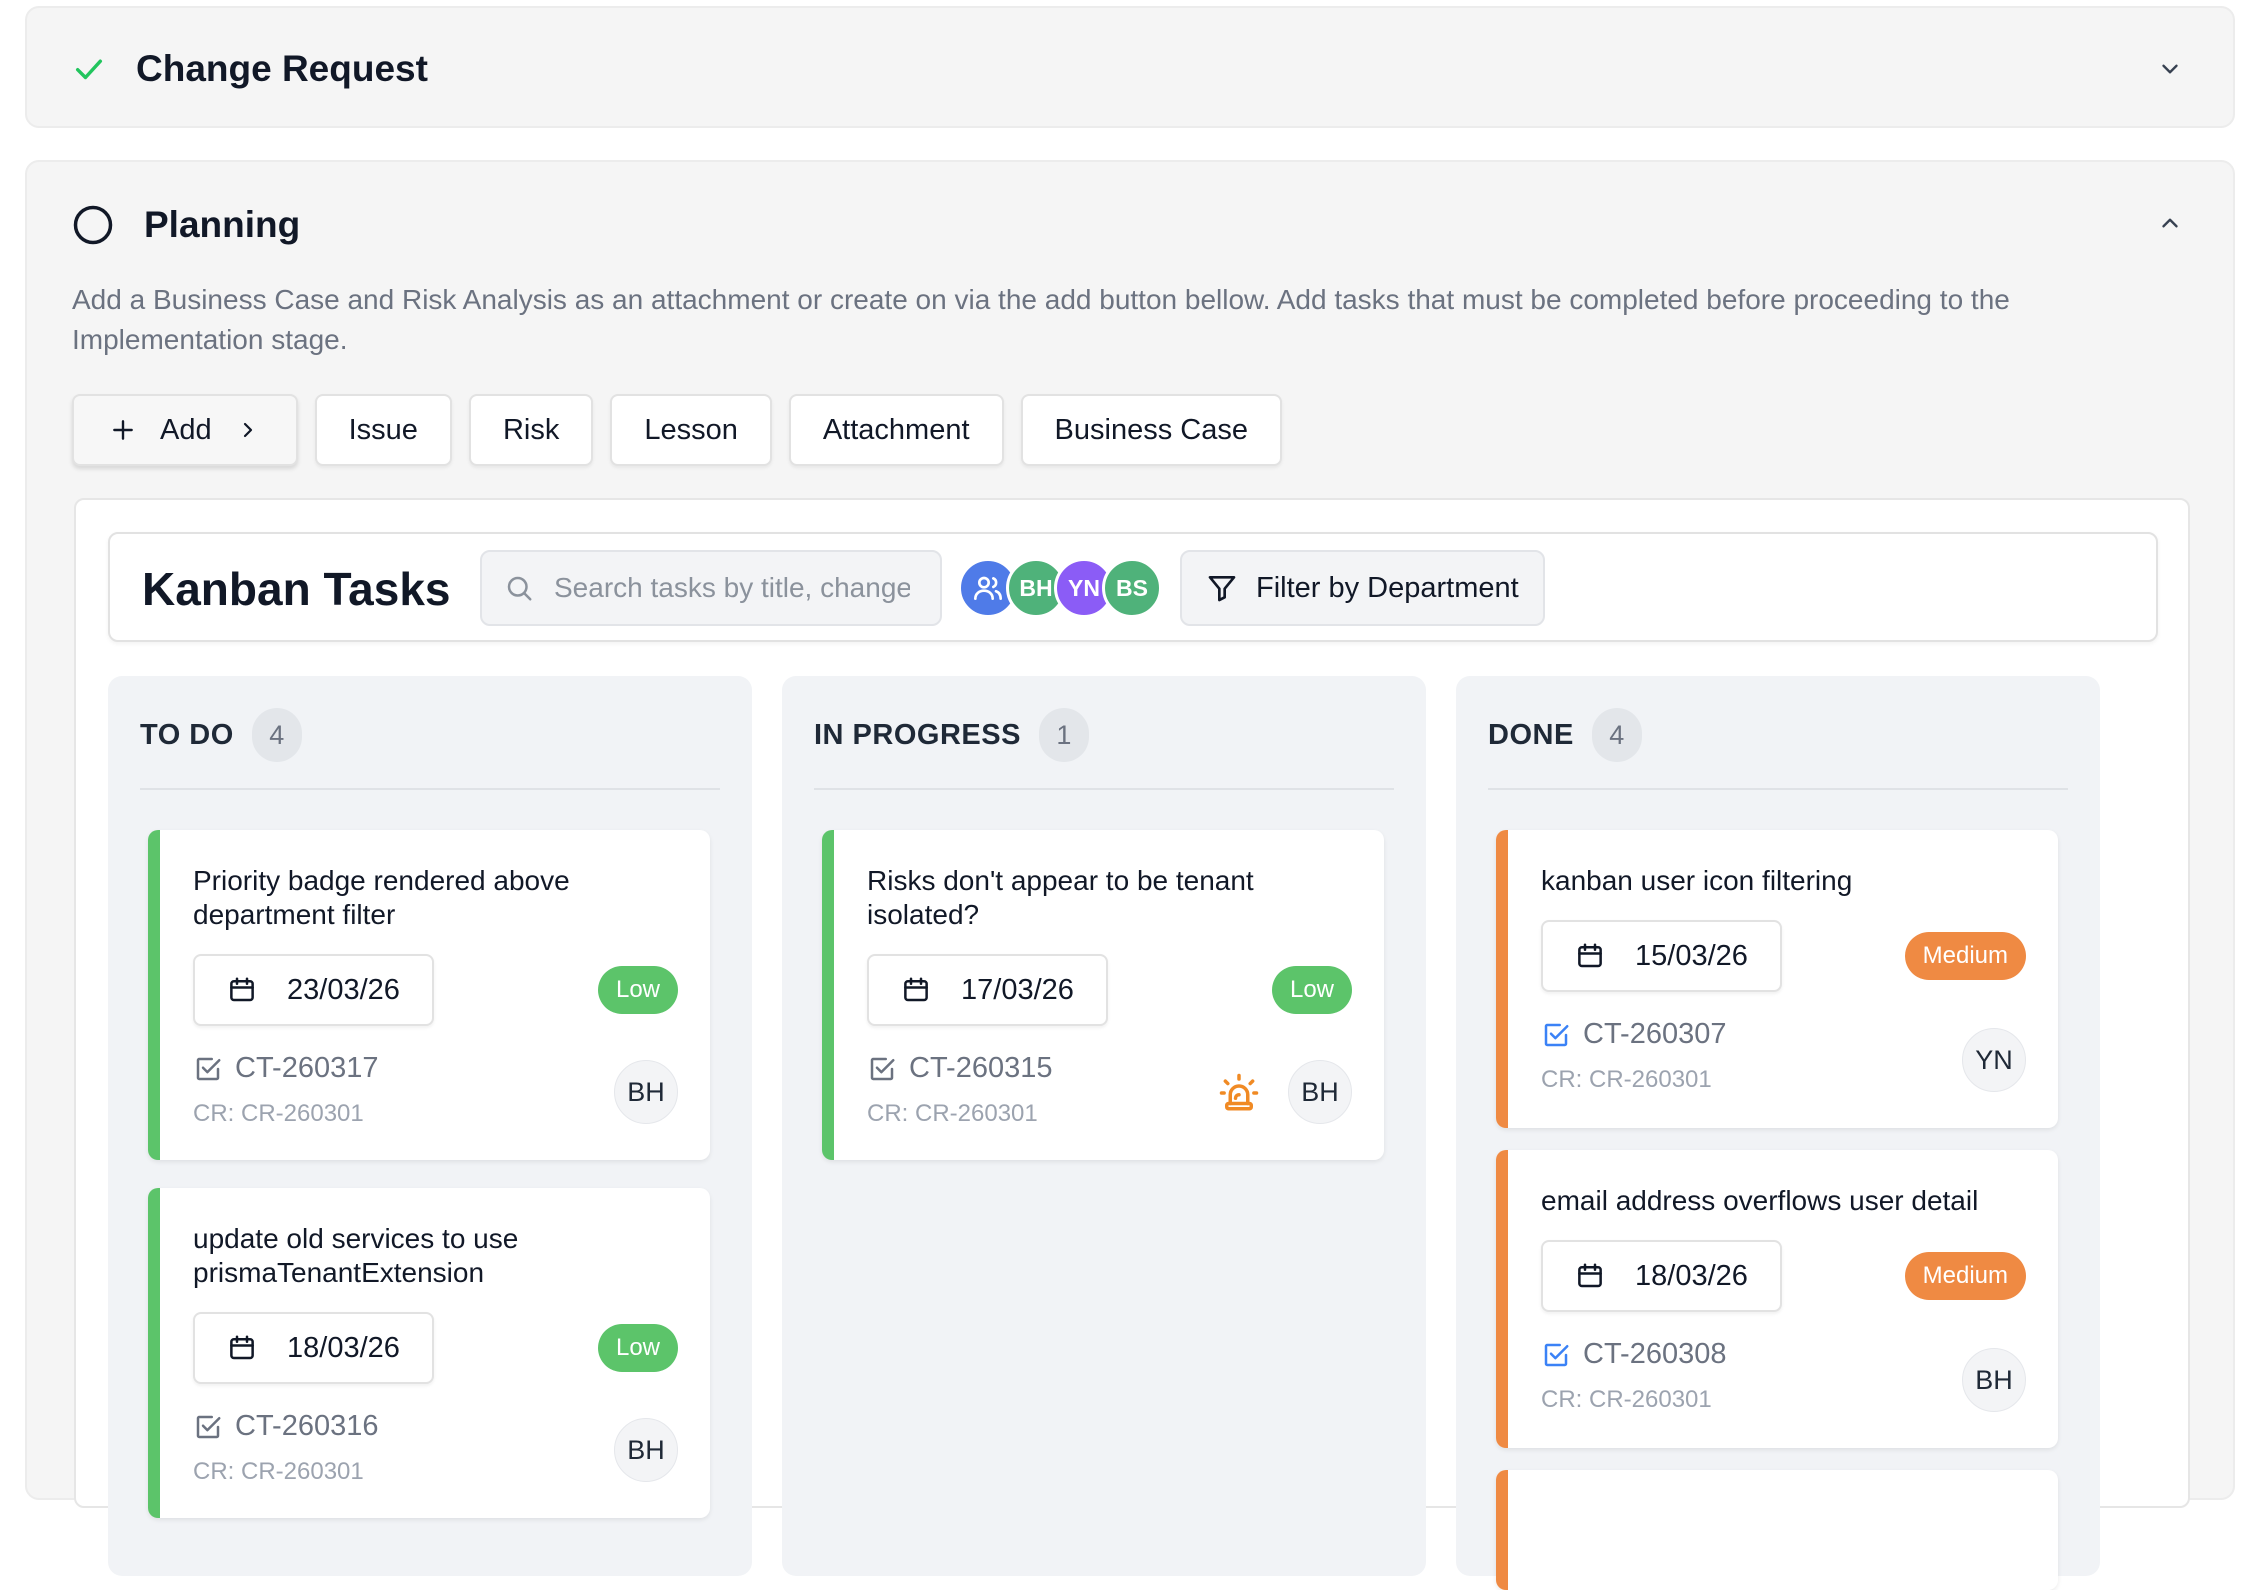 The height and width of the screenshot is (1590, 2260). Describe the element at coordinates (691, 430) in the screenshot. I see `lesson-button: Lesson` at that location.